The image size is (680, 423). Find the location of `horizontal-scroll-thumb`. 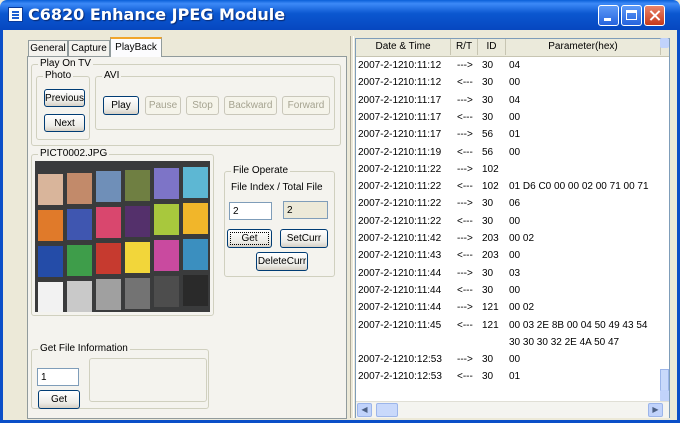

horizontal-scroll-thumb is located at coordinates (387, 410).